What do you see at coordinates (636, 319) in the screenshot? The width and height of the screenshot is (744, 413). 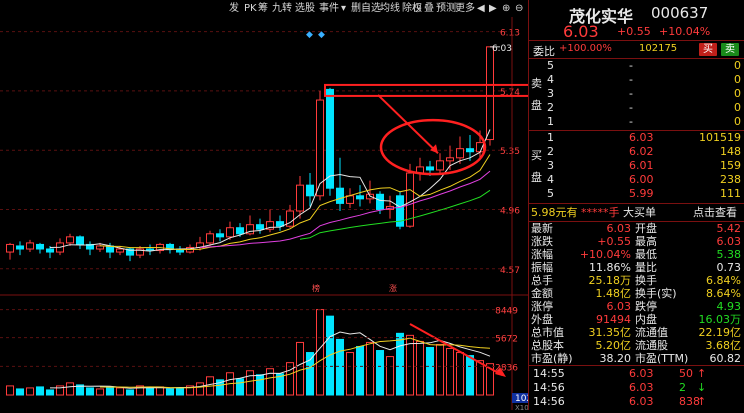 I see `quote-row: 外盘 91494 内盘 16.03万` at bounding box center [636, 319].